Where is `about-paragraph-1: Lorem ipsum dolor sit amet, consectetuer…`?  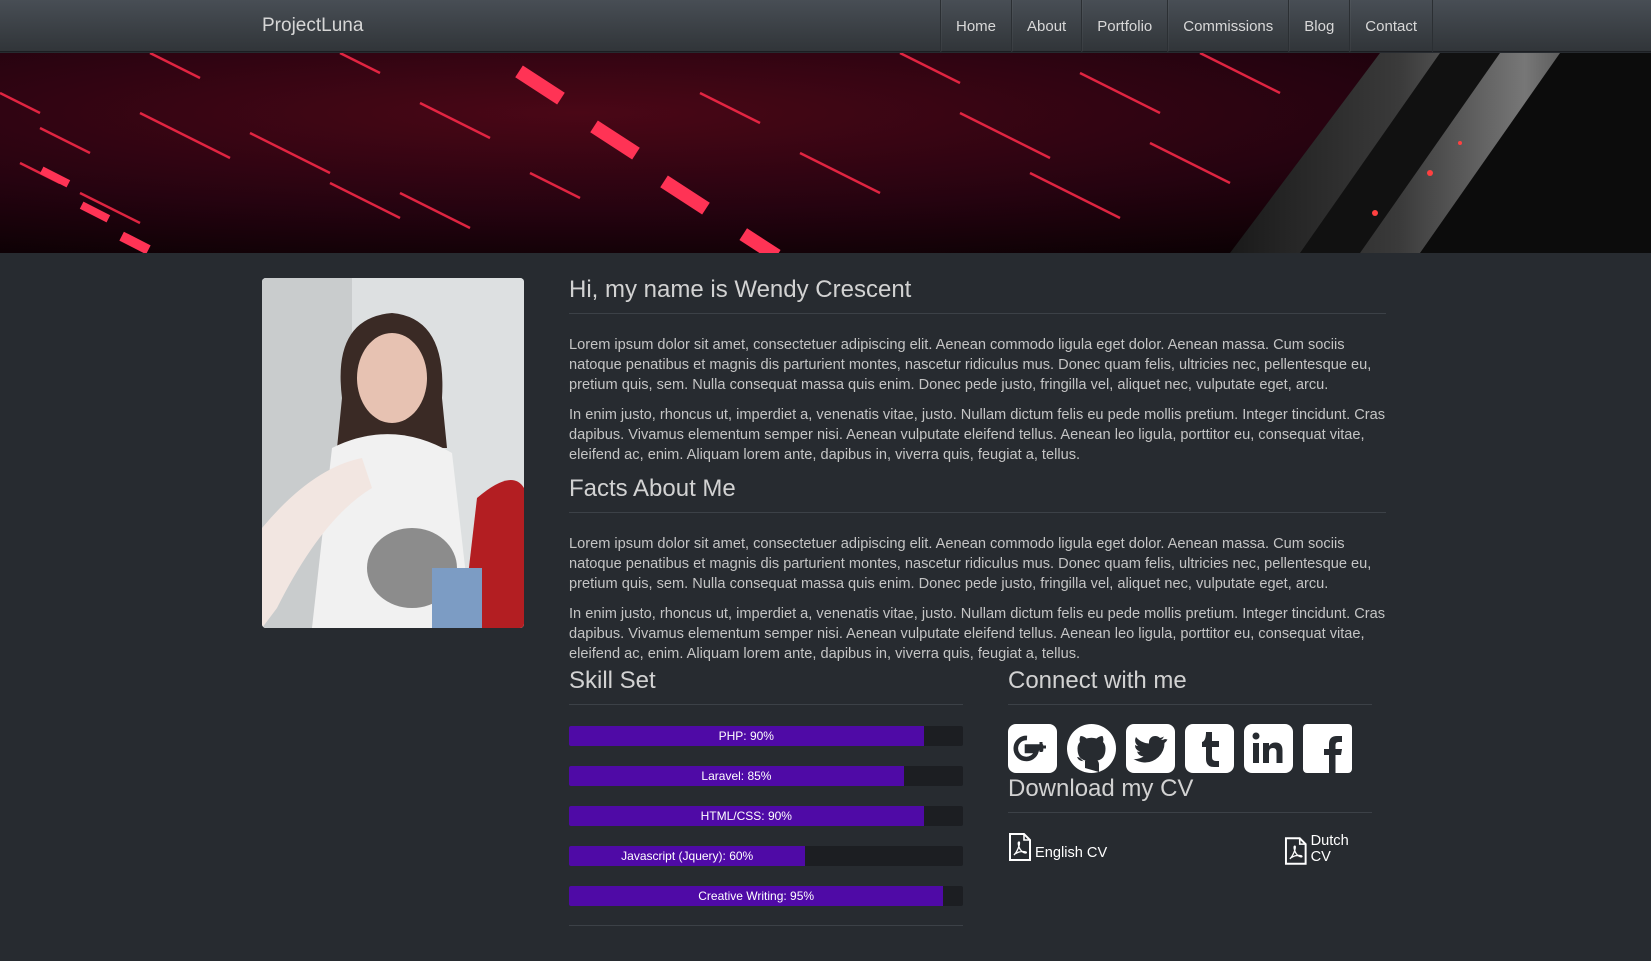 about-paragraph-1: Lorem ipsum dolor sit amet, consectetuer… is located at coordinates (970, 365).